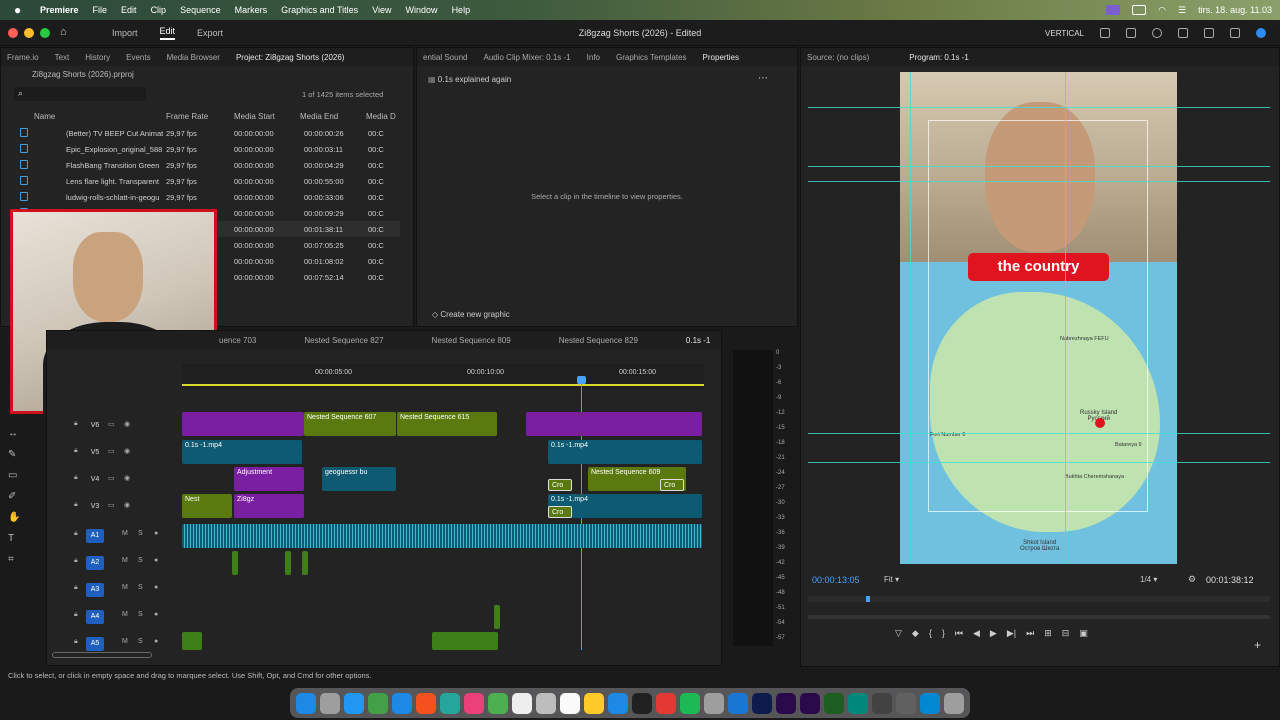 Image resolution: width=1280 pixels, height=720 pixels. I want to click on after-effects-icon, so click(810, 703).